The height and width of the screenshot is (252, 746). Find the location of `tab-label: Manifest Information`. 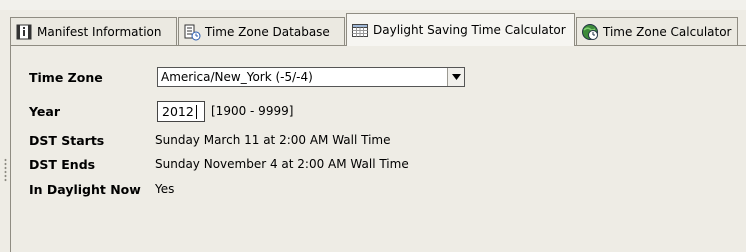

tab-label: Manifest Information is located at coordinates (99, 32).